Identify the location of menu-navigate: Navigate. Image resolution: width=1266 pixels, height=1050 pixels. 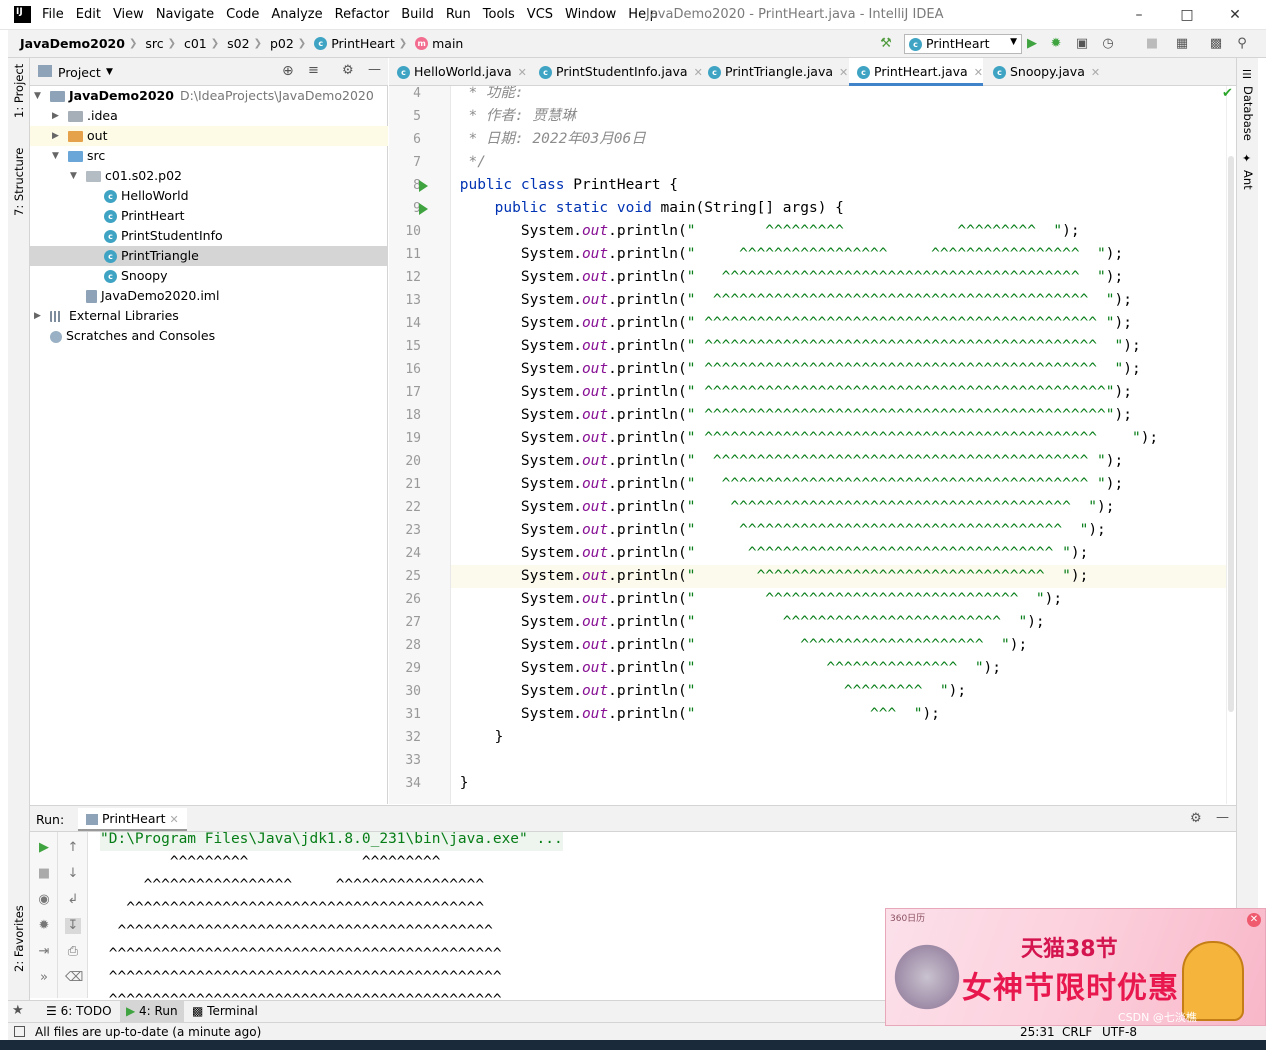
(185, 14).